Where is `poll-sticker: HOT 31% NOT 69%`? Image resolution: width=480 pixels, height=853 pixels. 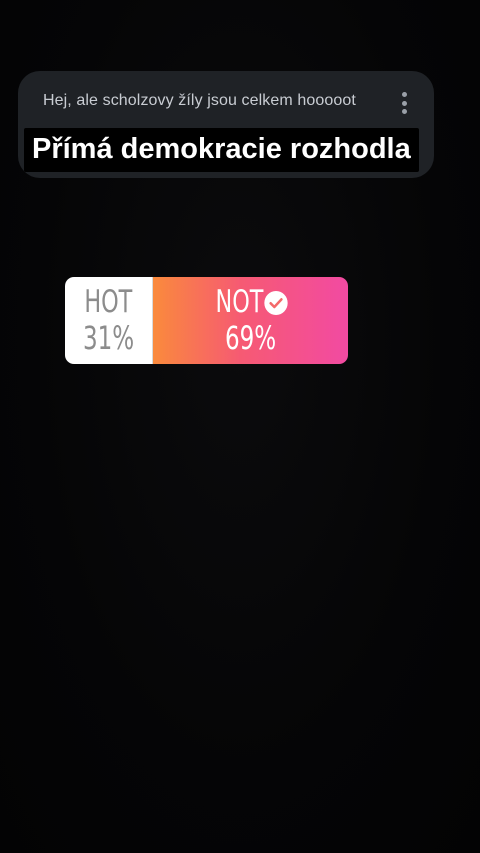 poll-sticker: HOT 31% NOT 69% is located at coordinates (206, 320).